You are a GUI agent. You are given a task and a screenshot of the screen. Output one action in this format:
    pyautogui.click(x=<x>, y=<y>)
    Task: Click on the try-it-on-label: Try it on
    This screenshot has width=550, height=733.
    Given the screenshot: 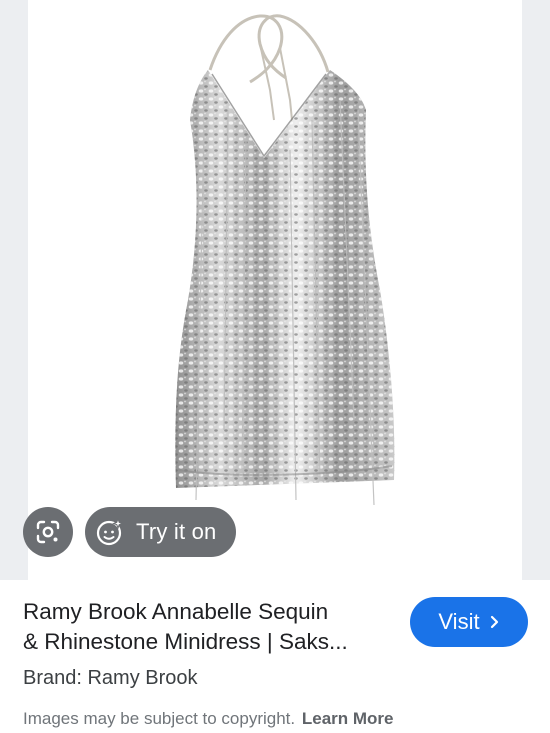 What is the action you would take?
    pyautogui.click(x=176, y=531)
    